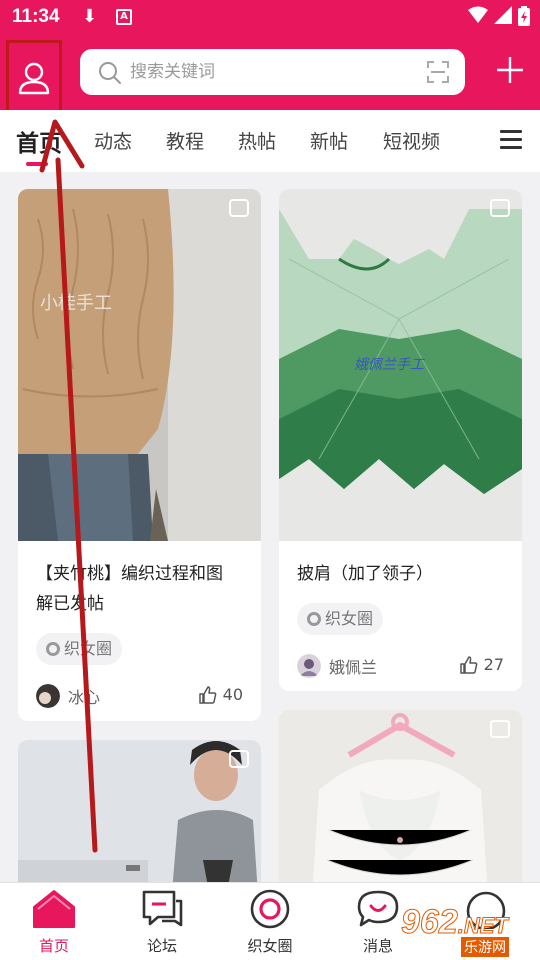 Image resolution: width=540 pixels, height=960 pixels. What do you see at coordinates (124, 17) in the screenshot?
I see `app-notification-icon: A` at bounding box center [124, 17].